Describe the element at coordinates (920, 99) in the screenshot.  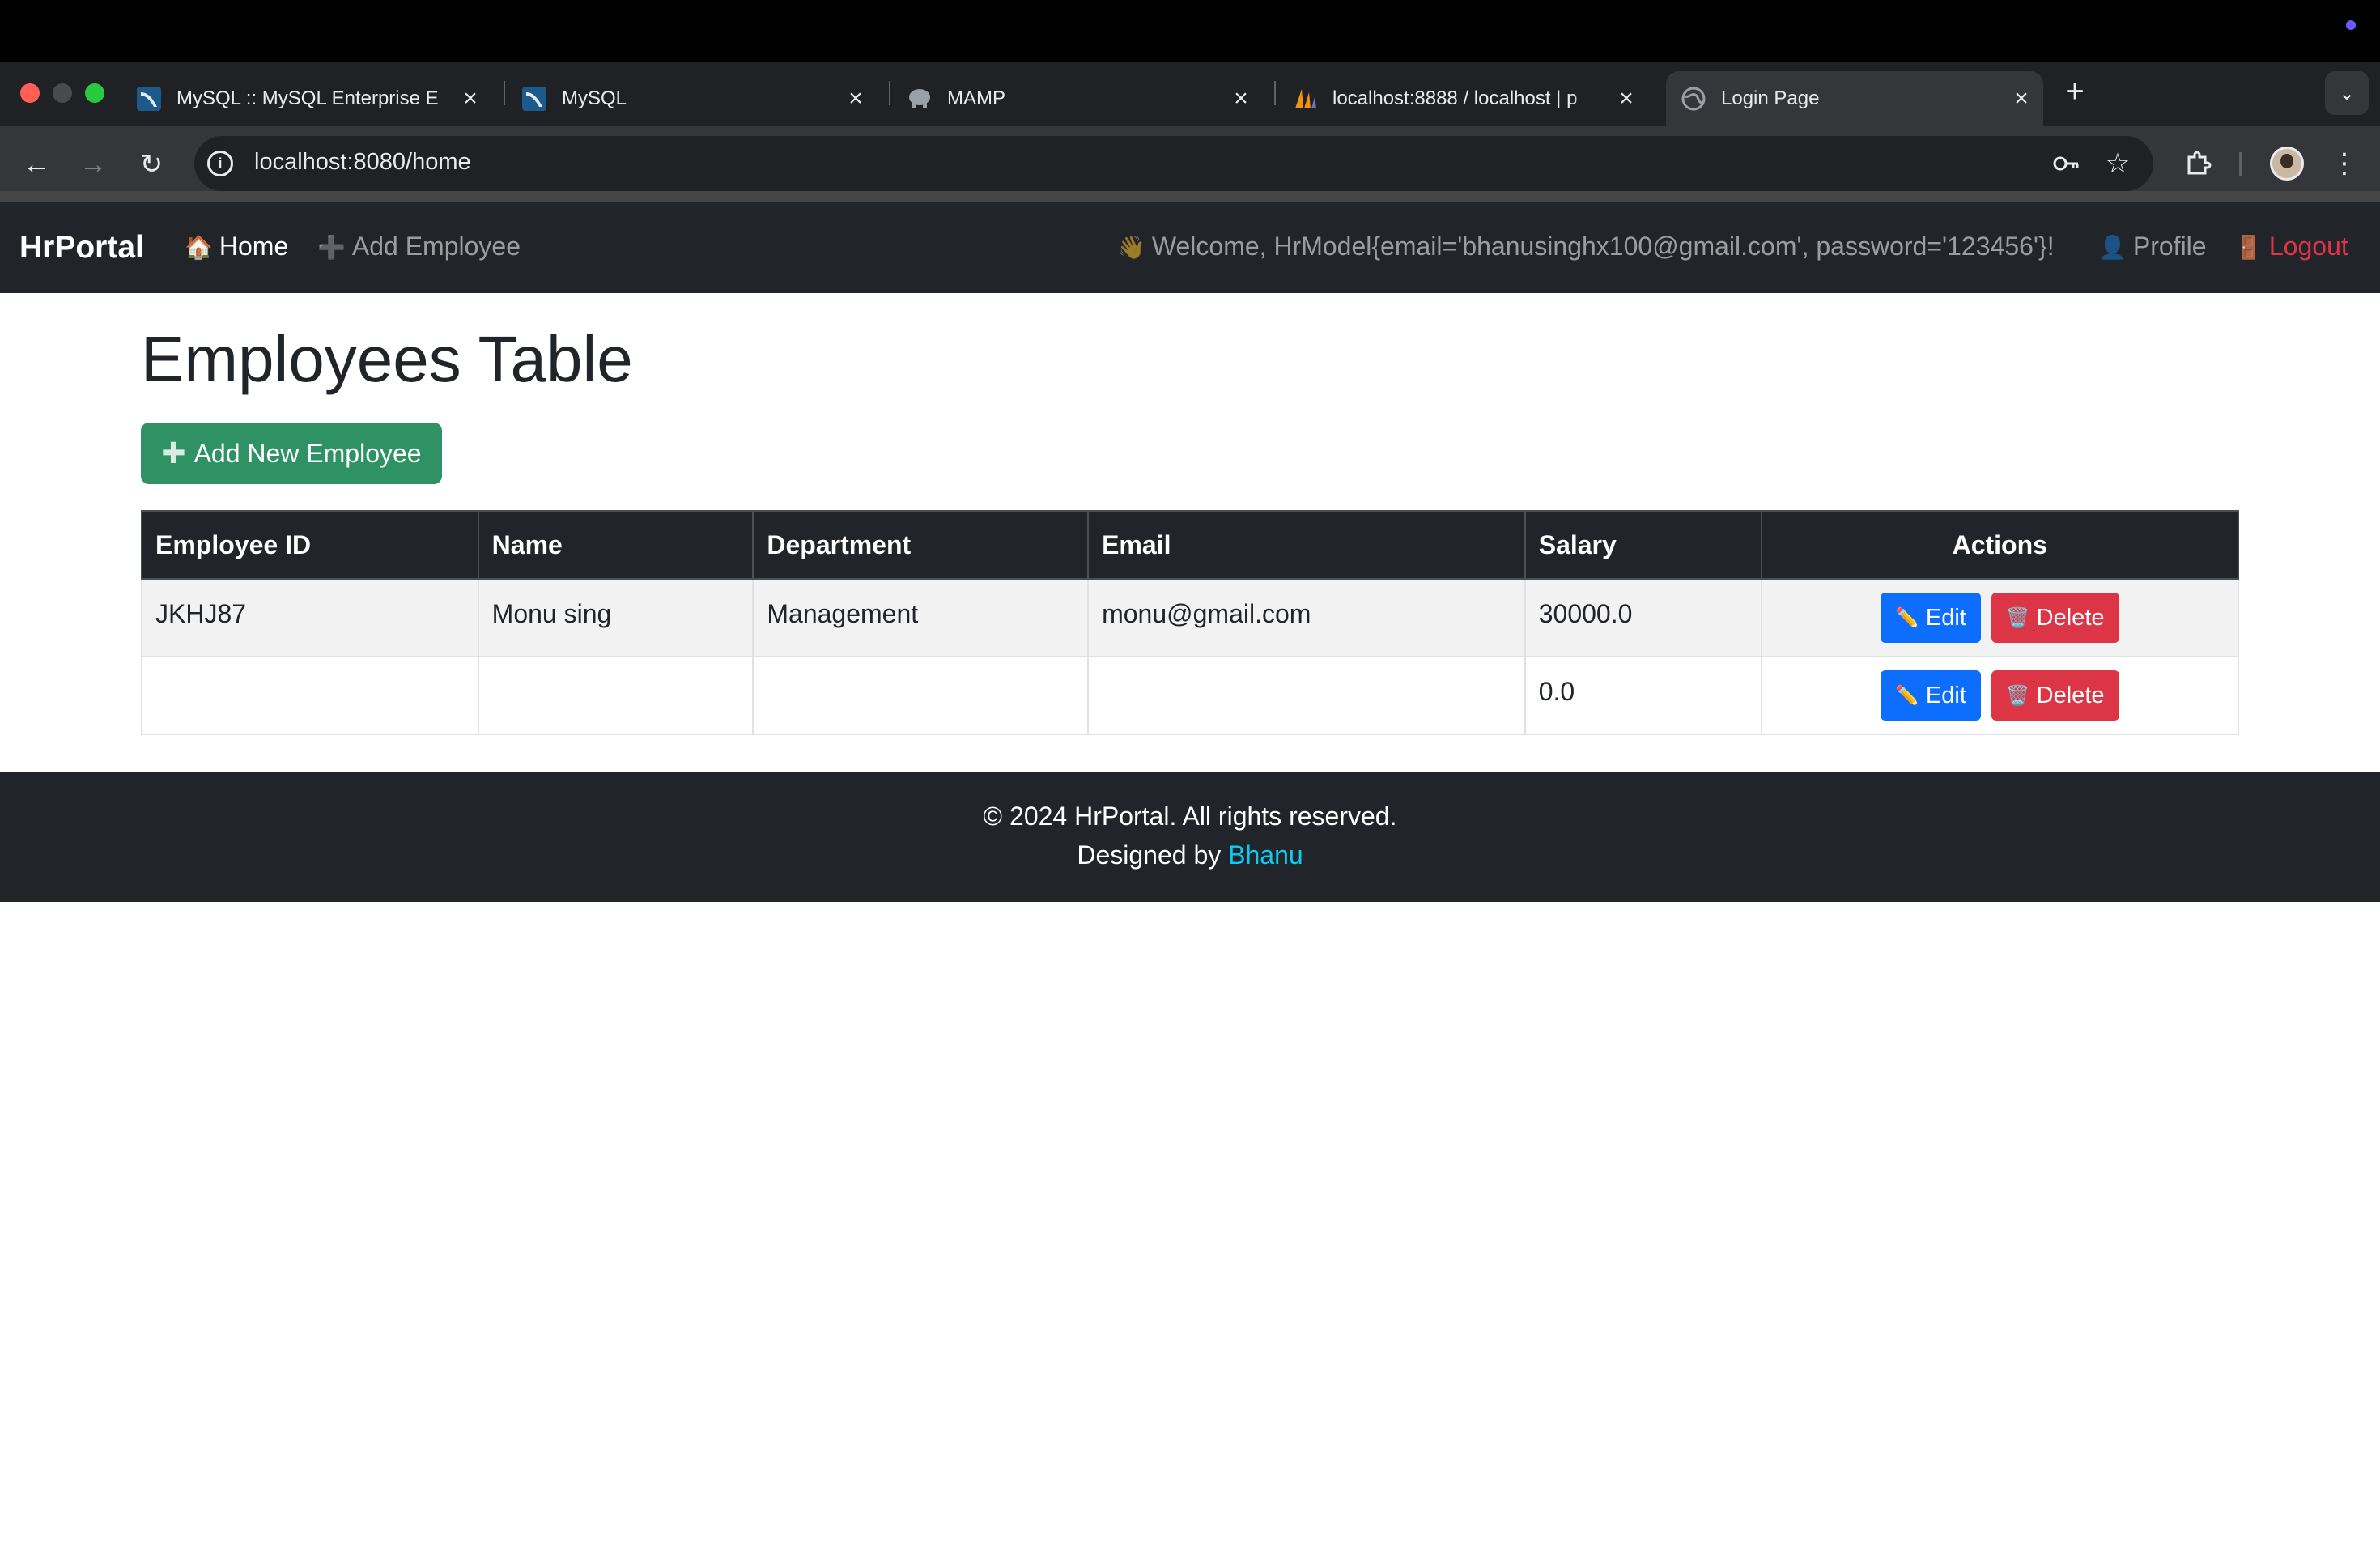
I see `mamp-elephant-icon` at that location.